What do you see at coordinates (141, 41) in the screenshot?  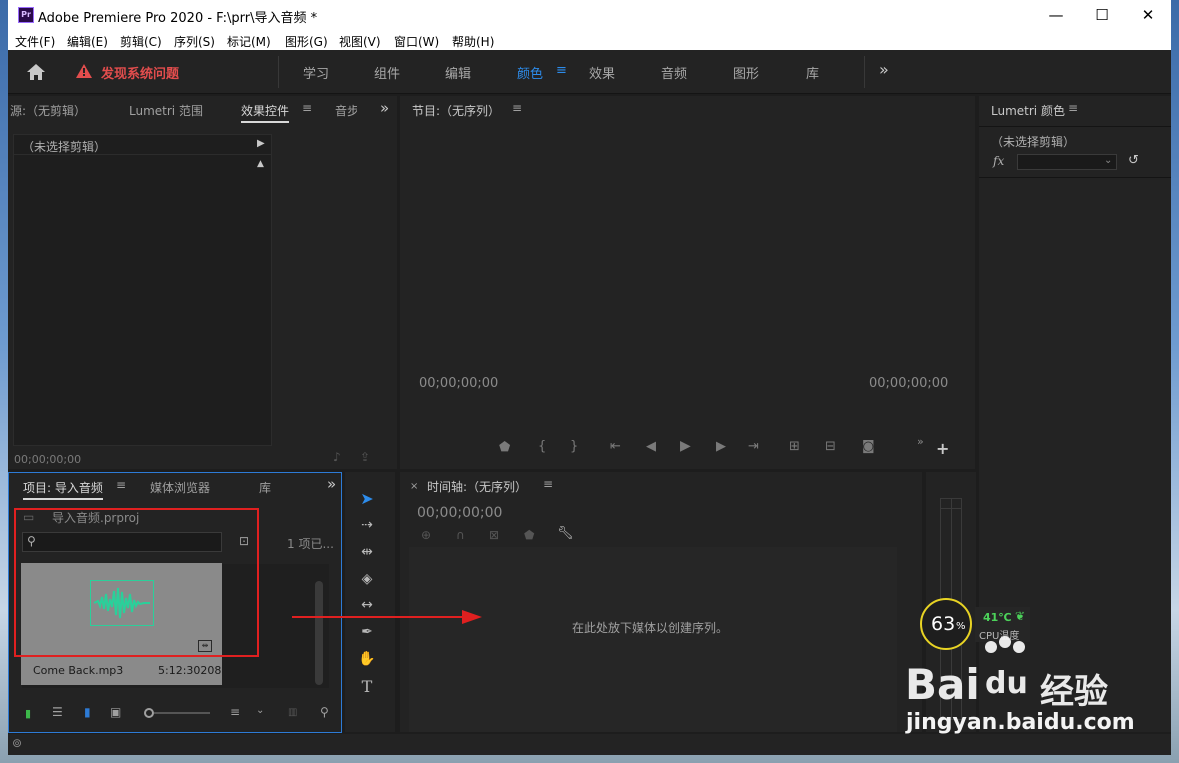 I see `menu-clip: 剪辑(C)` at bounding box center [141, 41].